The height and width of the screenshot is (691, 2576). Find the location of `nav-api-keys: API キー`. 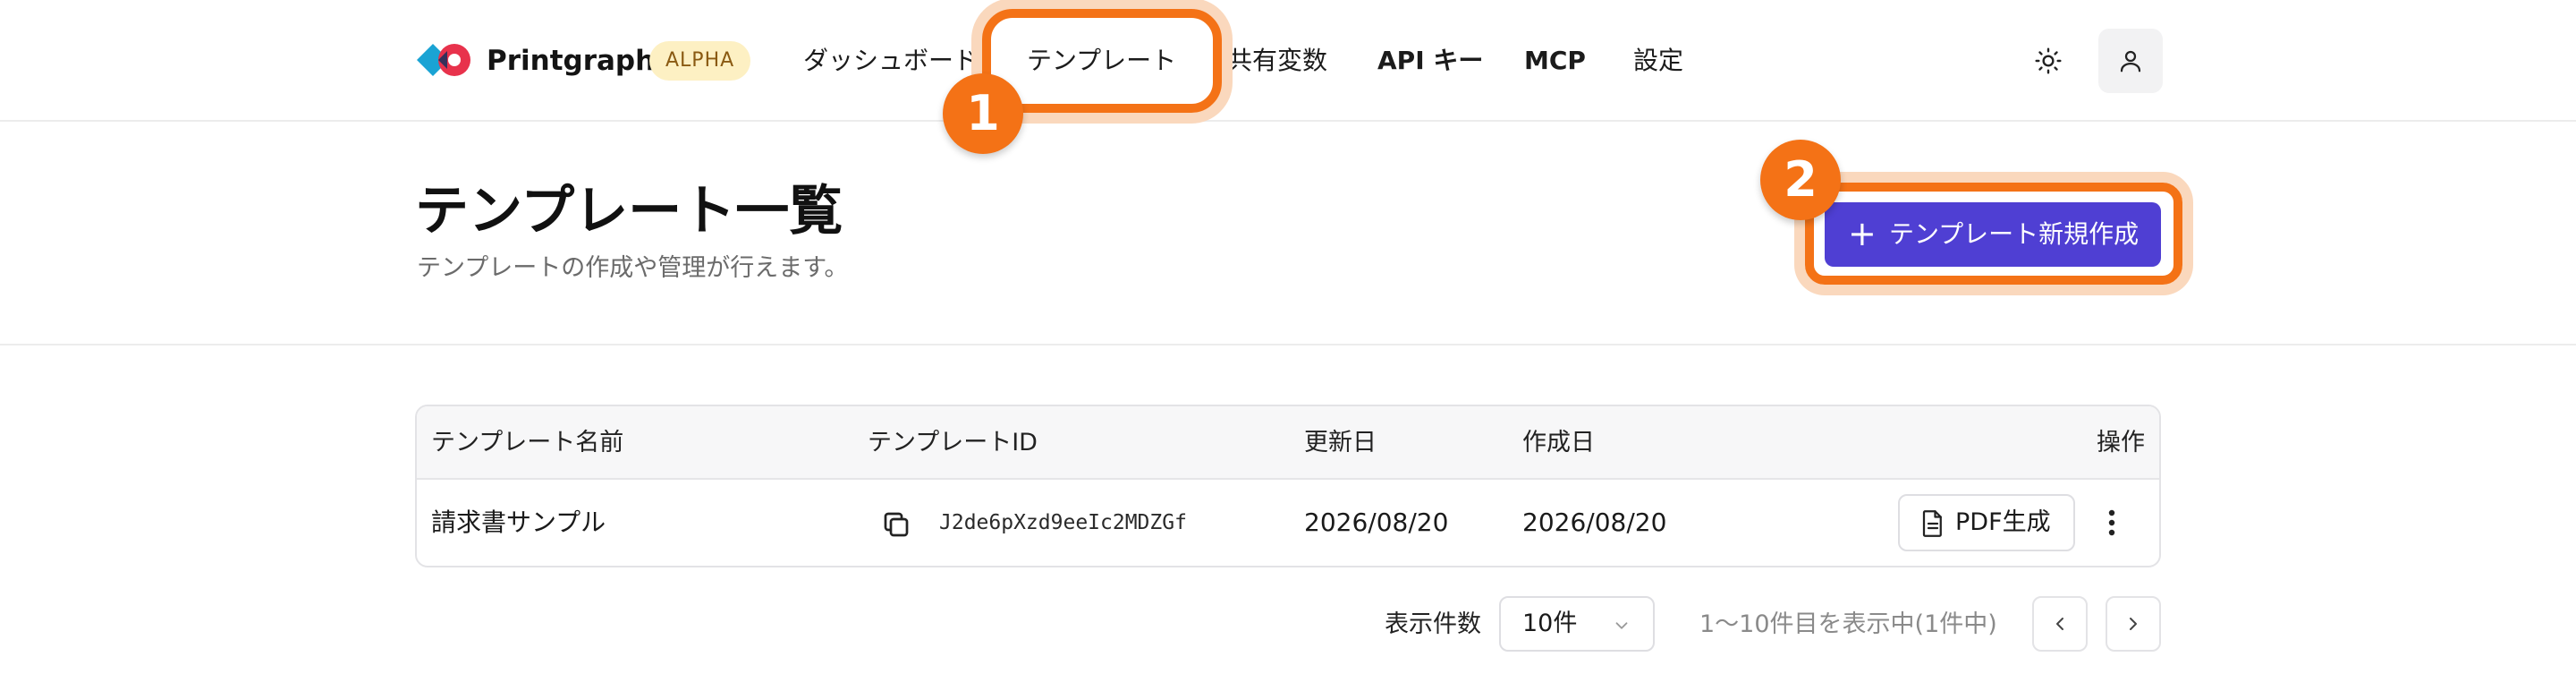

nav-api-keys: API キー is located at coordinates (1430, 61).